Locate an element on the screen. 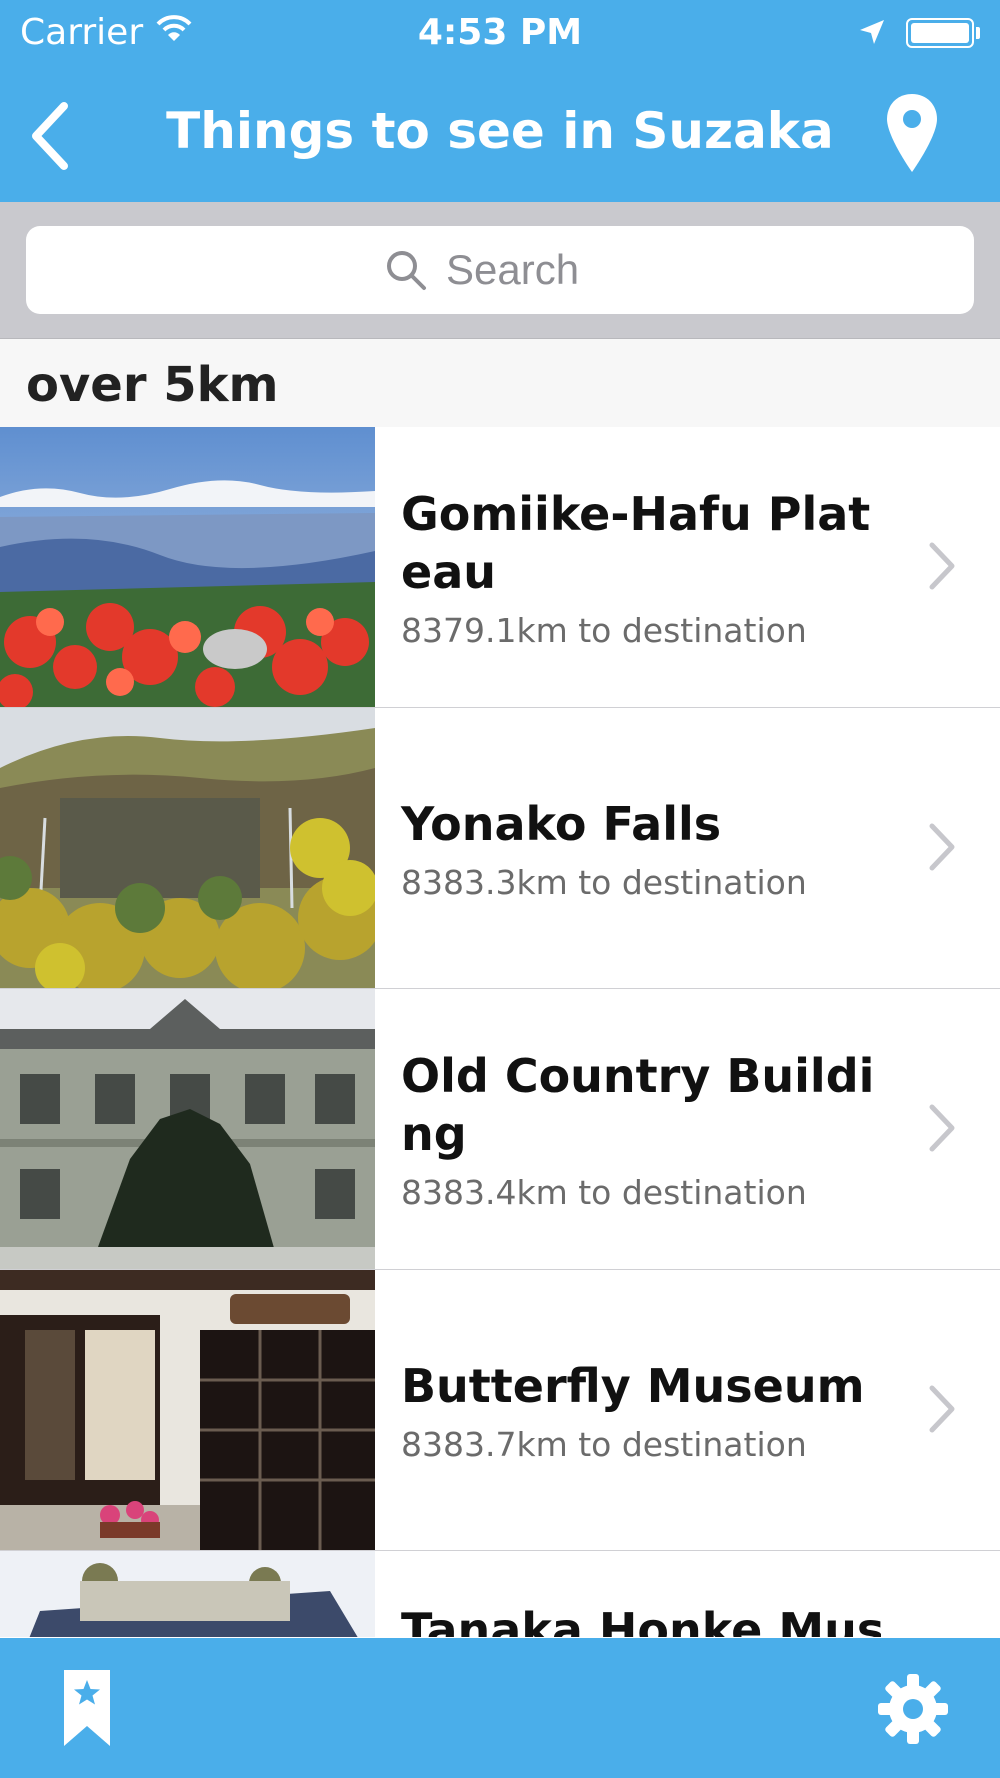 This screenshot has height=1778, width=1000. battery-tip is located at coordinates (978, 33).